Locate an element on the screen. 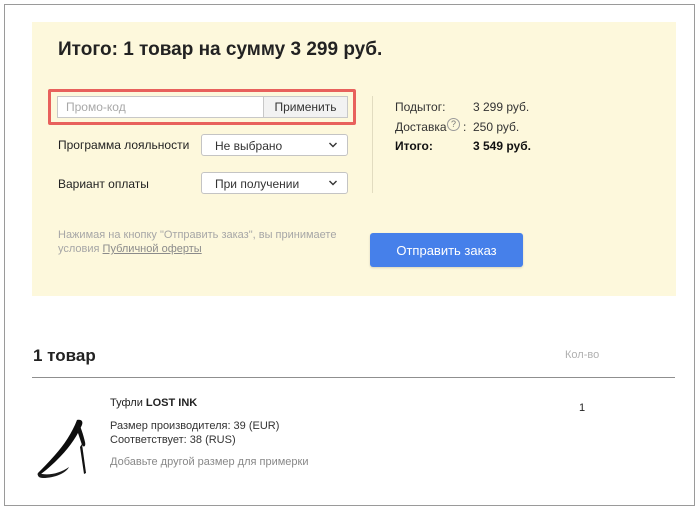 The image size is (700, 510). subtotal-label: Подытог: is located at coordinates (420, 107).